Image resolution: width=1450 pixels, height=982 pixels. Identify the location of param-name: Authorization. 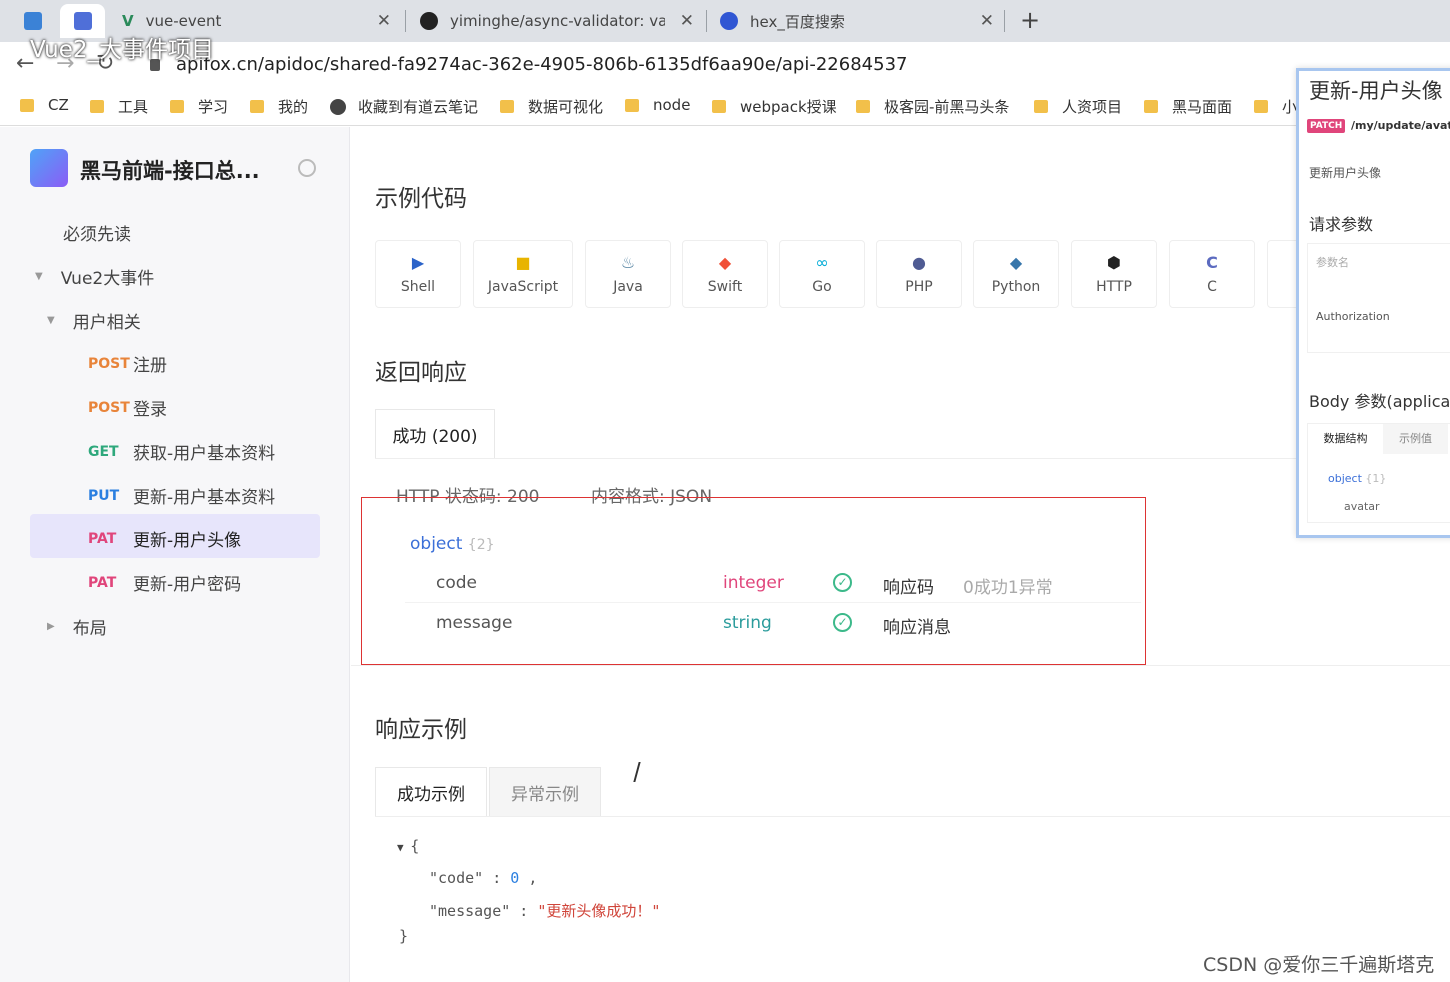
(1353, 316).